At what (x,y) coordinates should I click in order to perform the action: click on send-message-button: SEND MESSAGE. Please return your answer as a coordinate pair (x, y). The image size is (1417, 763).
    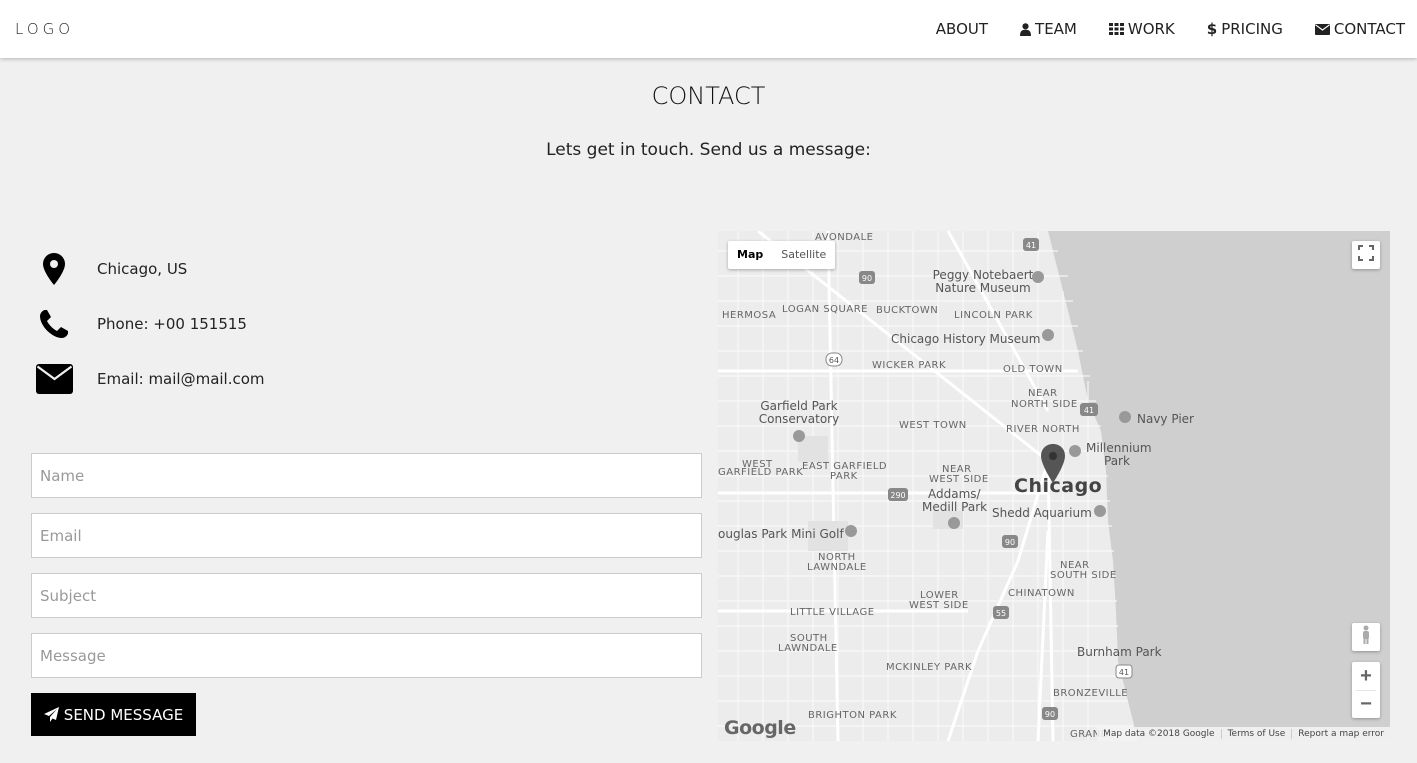
    Looking at the image, I should click on (113, 714).